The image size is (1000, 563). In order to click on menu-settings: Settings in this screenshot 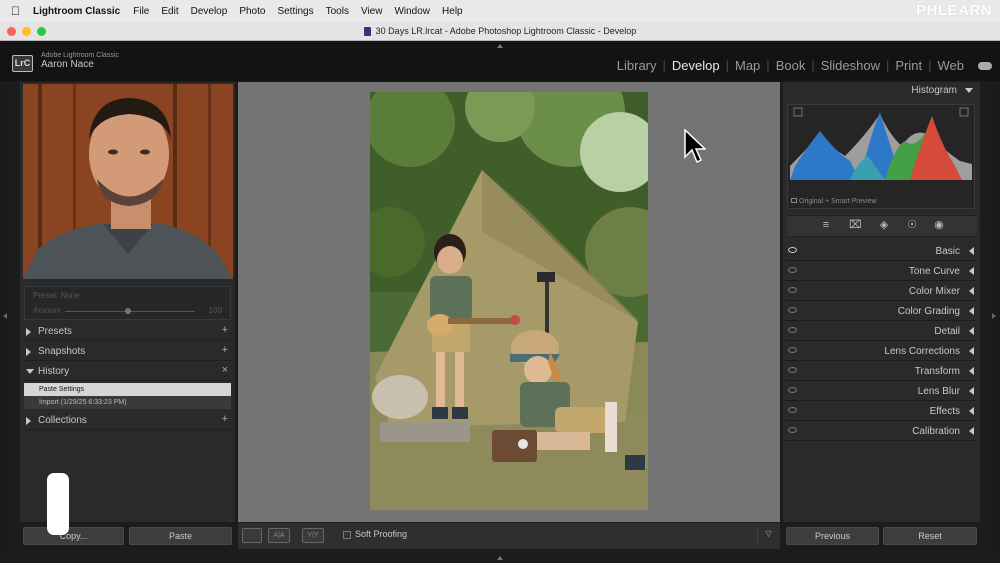, I will do `click(295, 11)`.